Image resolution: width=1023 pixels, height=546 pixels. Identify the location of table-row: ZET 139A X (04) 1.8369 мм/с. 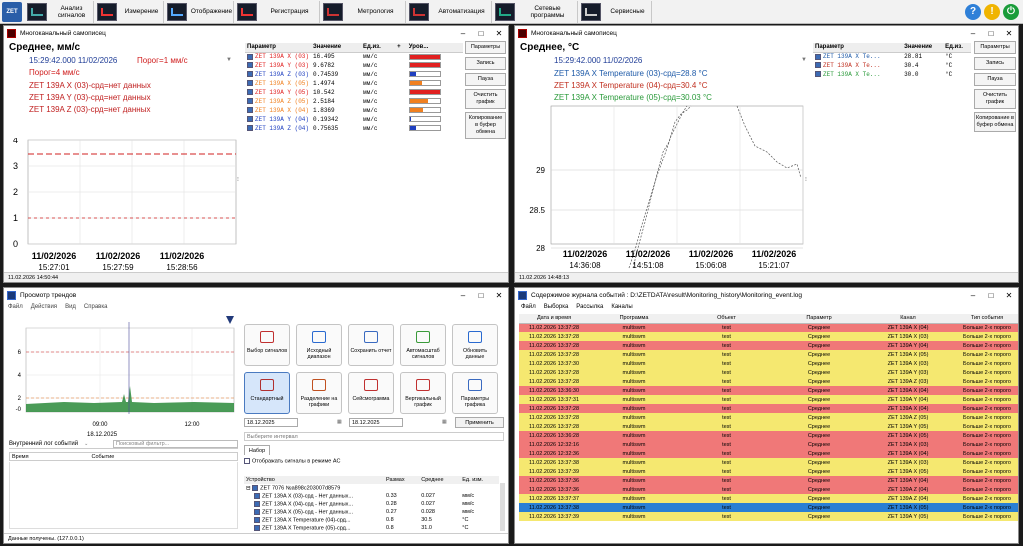
(354, 110).